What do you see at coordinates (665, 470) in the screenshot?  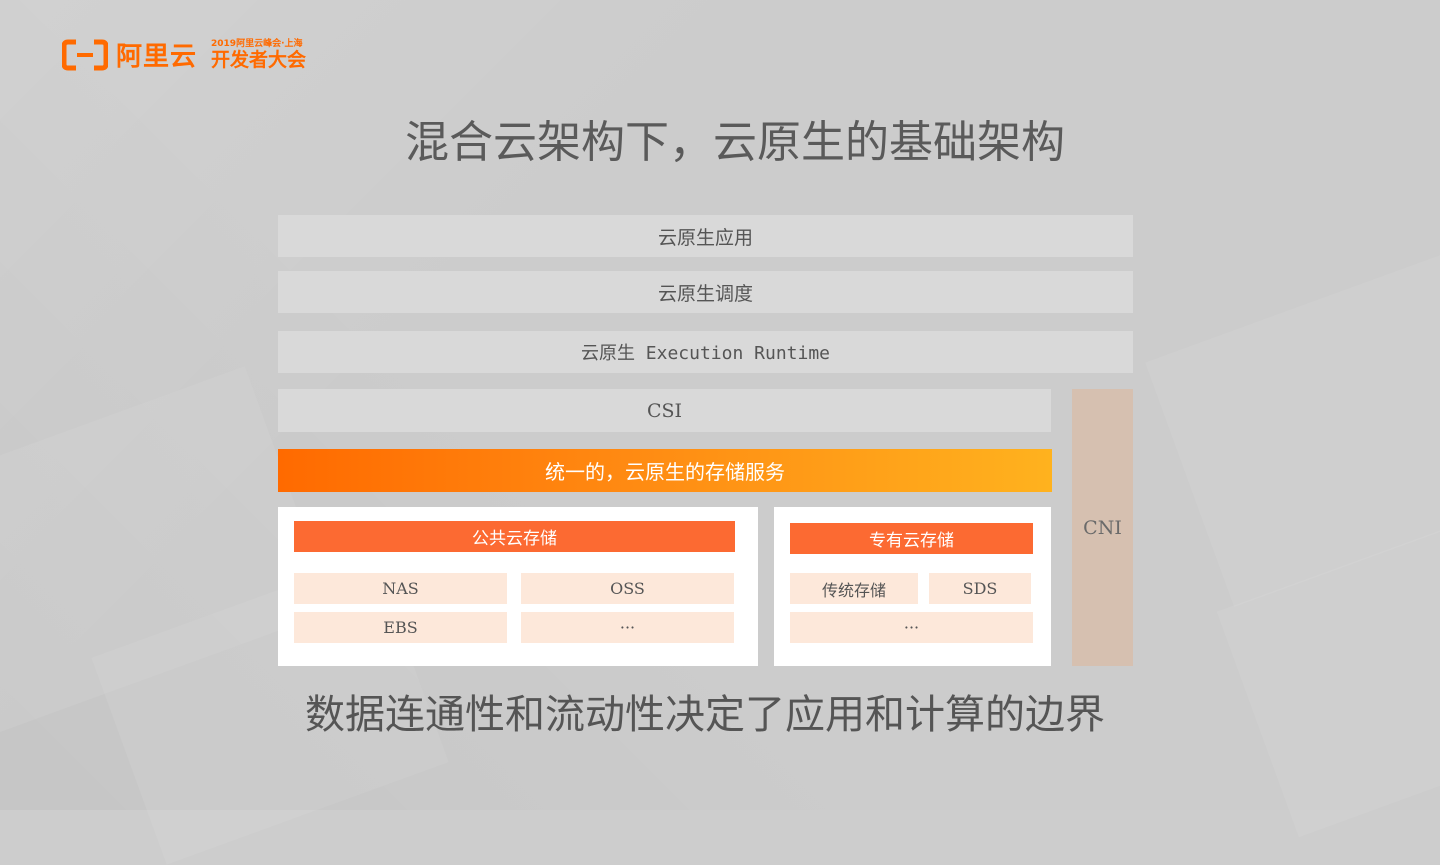 I see `layer-unified-storage: 统一的，云原生的存储服务` at bounding box center [665, 470].